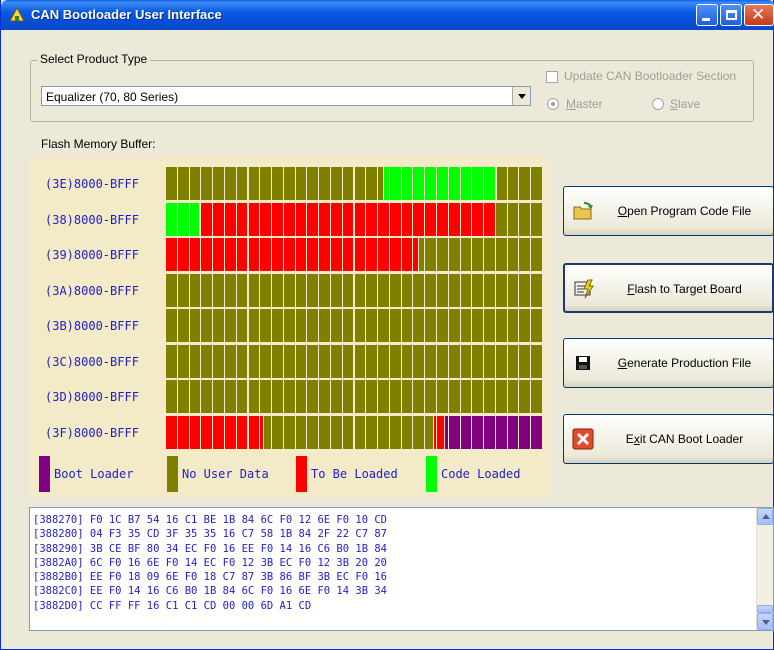  I want to click on scroll-down-button, so click(765, 621).